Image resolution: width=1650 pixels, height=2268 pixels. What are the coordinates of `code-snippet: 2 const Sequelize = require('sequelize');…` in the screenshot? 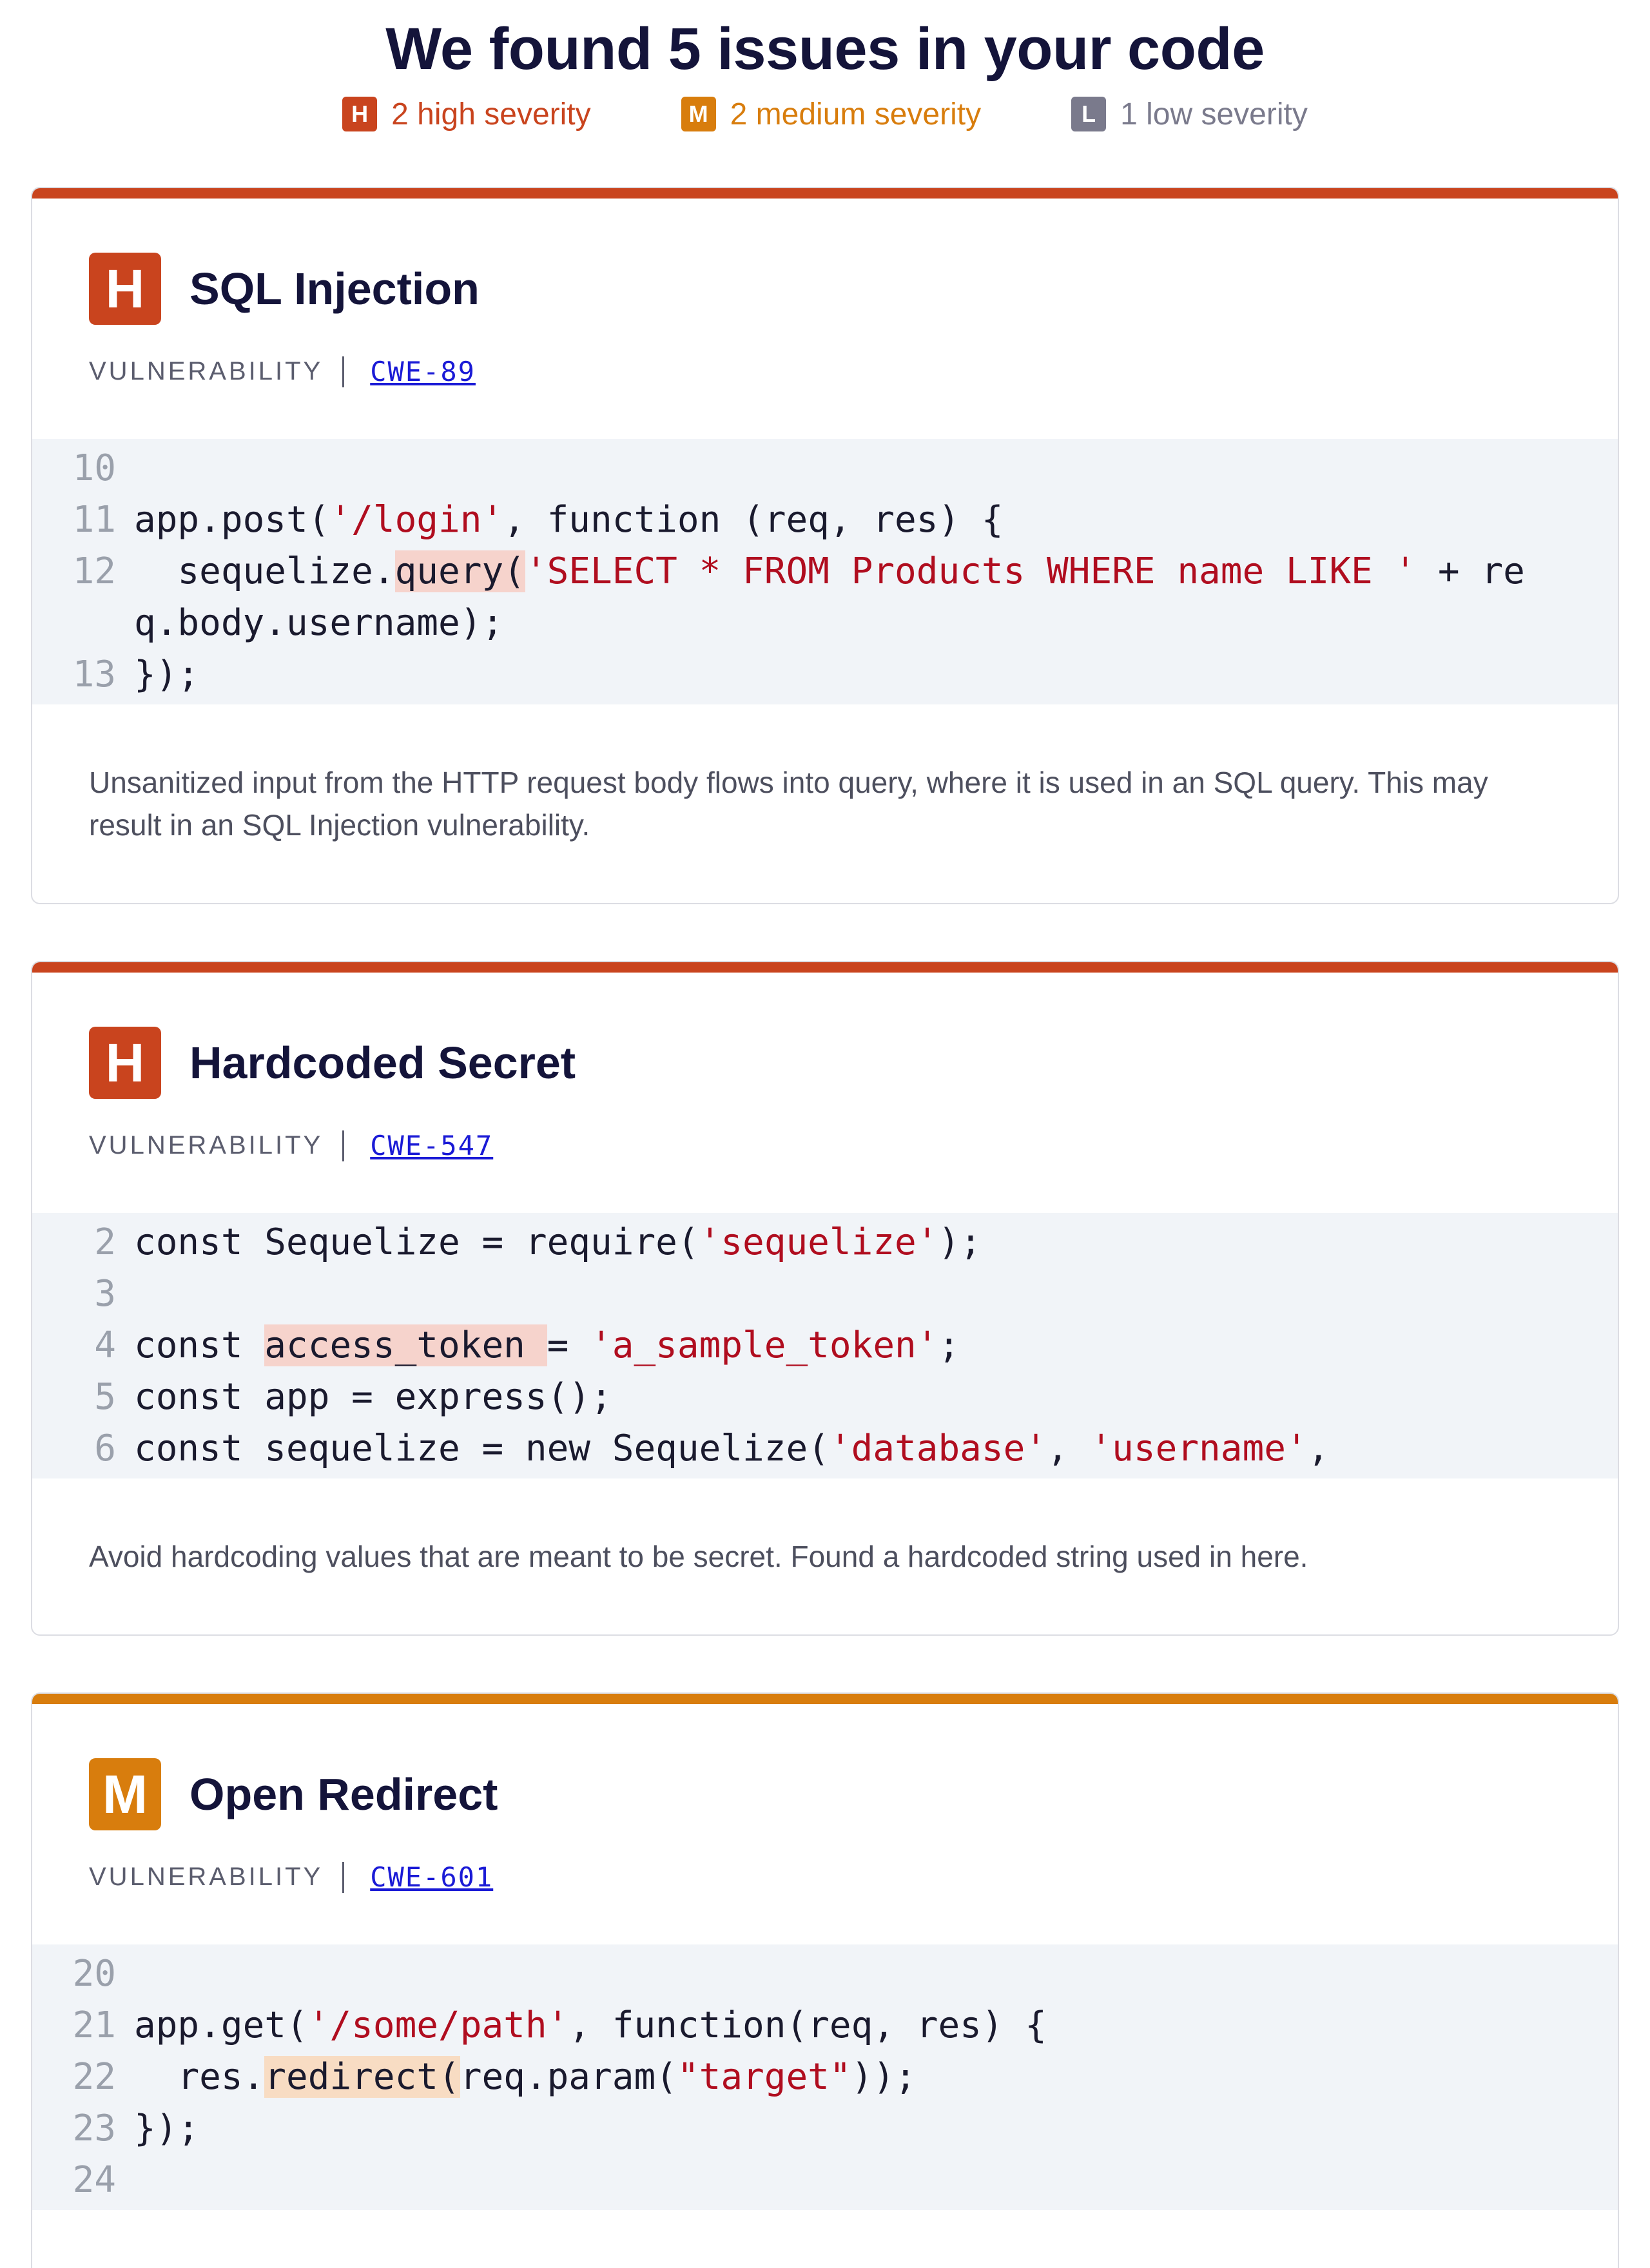 It's located at (825, 1345).